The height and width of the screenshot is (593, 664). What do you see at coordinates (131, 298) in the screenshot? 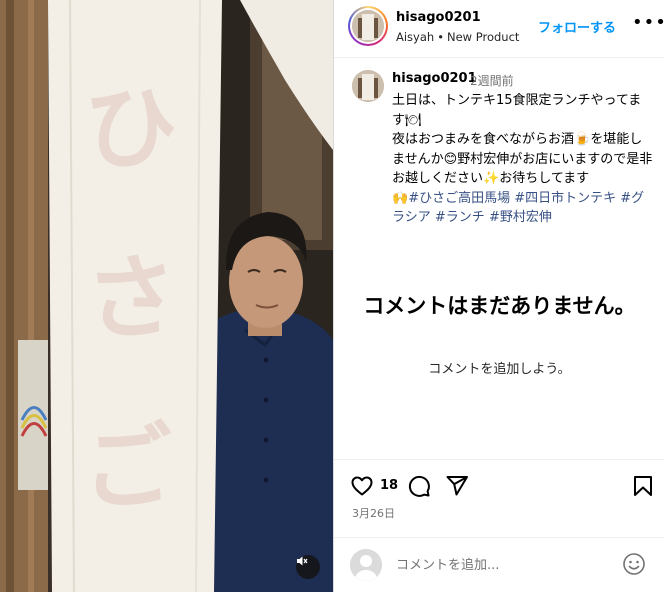
I see `svg-text: さ` at bounding box center [131, 298].